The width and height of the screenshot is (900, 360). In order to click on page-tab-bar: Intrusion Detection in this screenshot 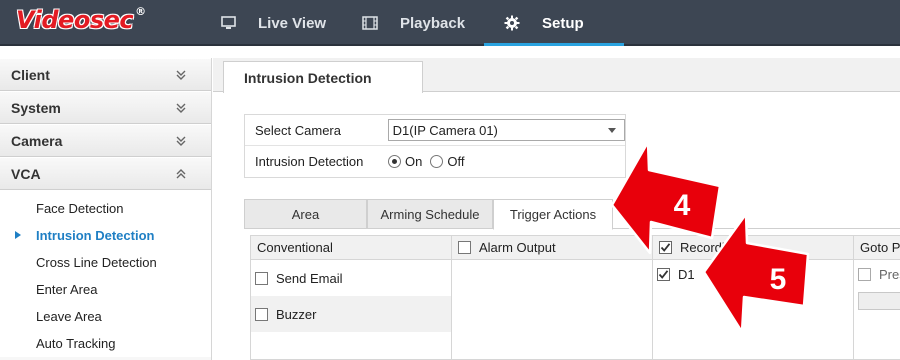, I will do `click(556, 75)`.